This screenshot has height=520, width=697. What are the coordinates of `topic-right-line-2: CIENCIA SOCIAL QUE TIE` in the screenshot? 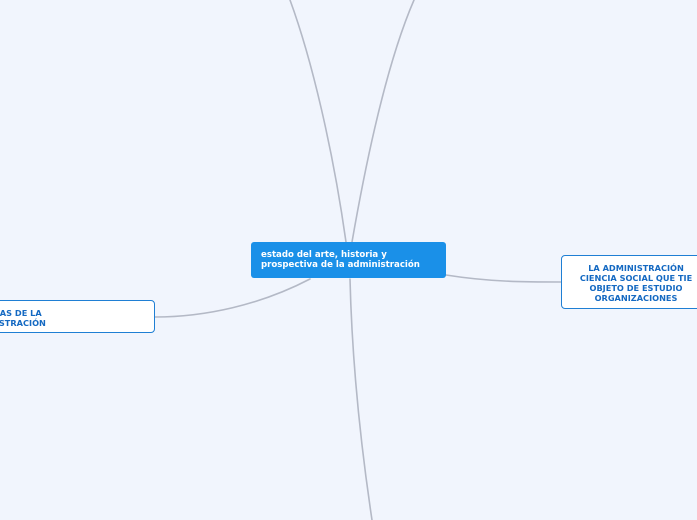 It's located at (636, 278).